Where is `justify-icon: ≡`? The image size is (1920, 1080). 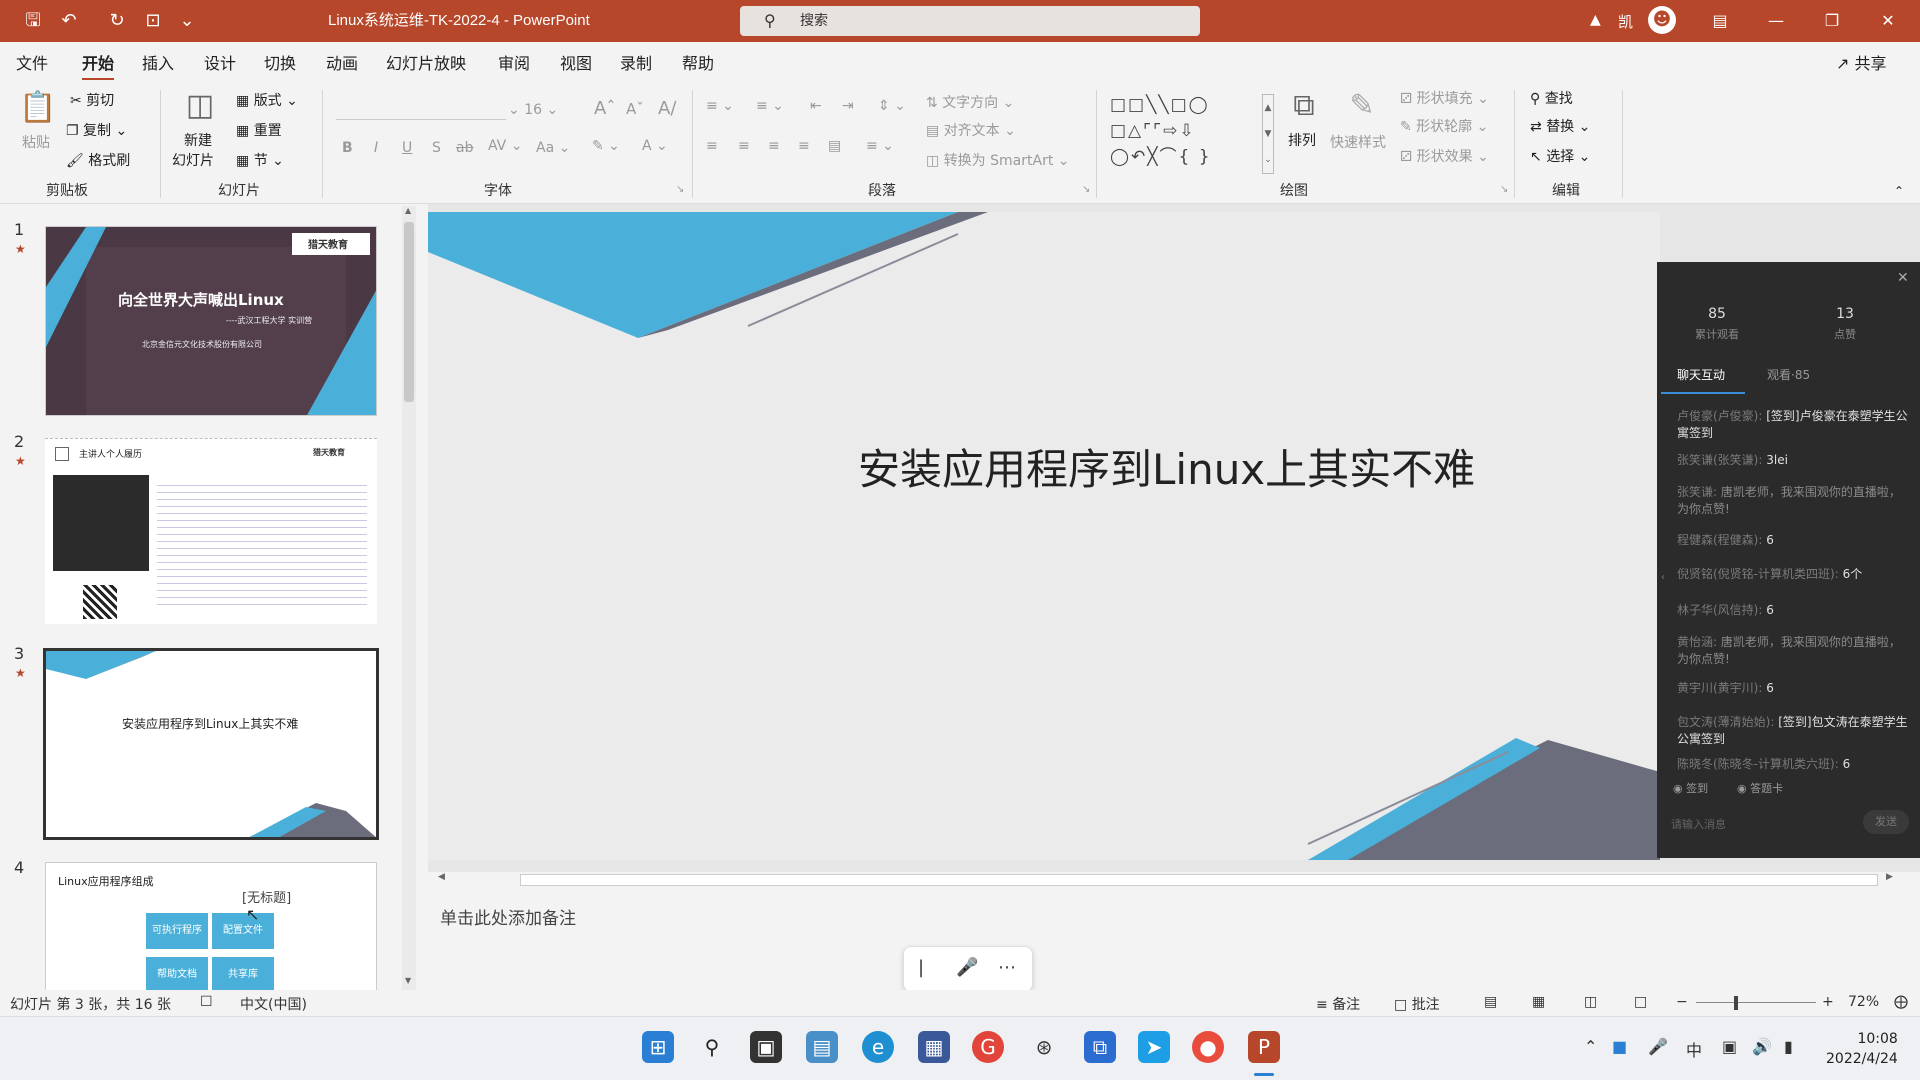 justify-icon: ≡ is located at coordinates (804, 146).